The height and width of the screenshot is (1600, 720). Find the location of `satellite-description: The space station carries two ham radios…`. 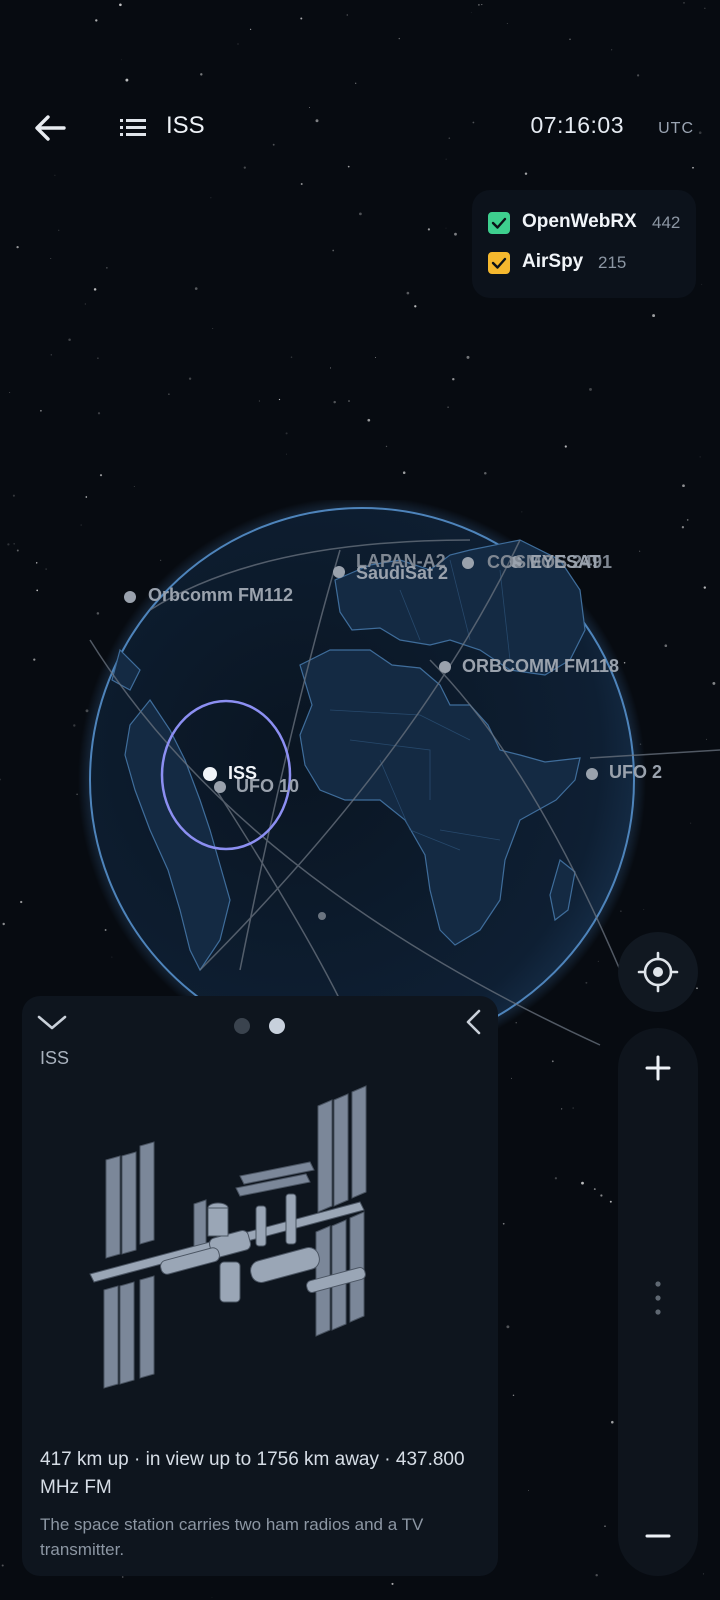

satellite-description: The space station carries two ham radios… is located at coordinates (232, 1537).